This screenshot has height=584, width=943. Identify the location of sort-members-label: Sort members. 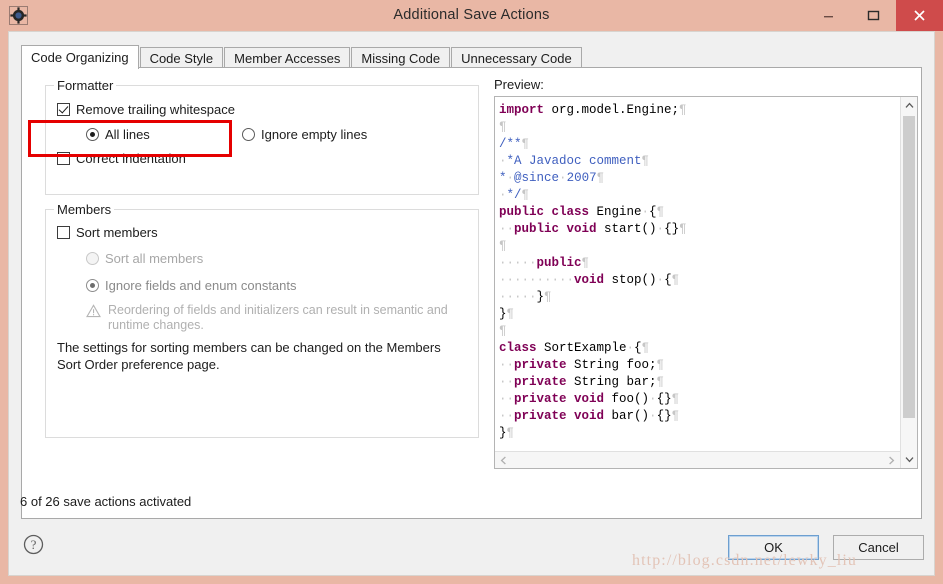
(117, 232).